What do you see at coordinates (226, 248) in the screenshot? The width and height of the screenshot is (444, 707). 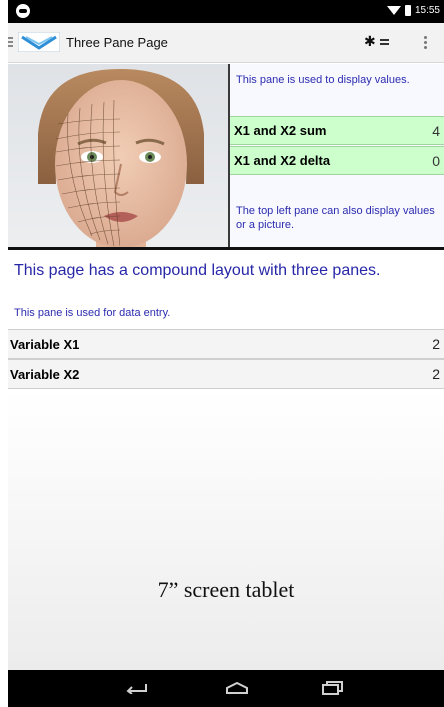 I see `pane-divider` at bounding box center [226, 248].